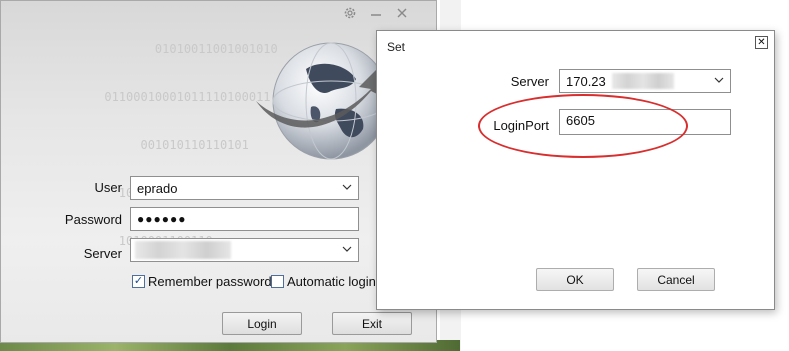  I want to click on close-icon, so click(402, 13).